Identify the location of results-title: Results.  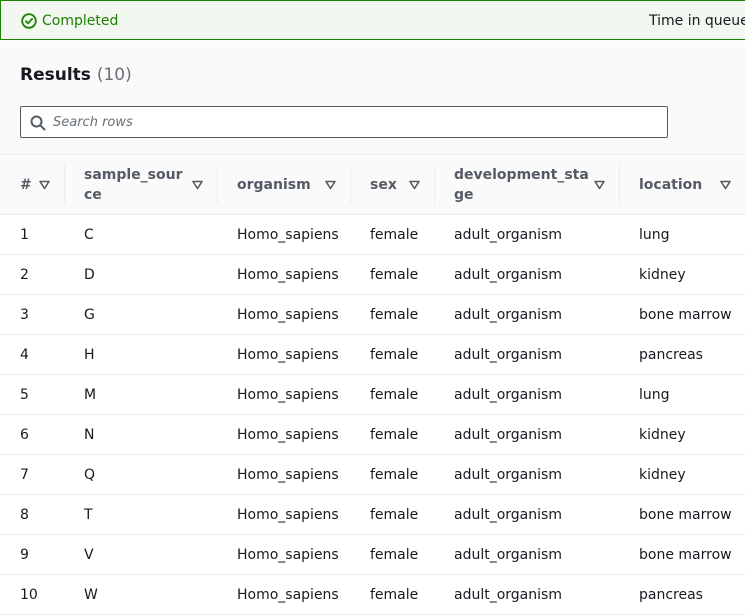
(55, 75).